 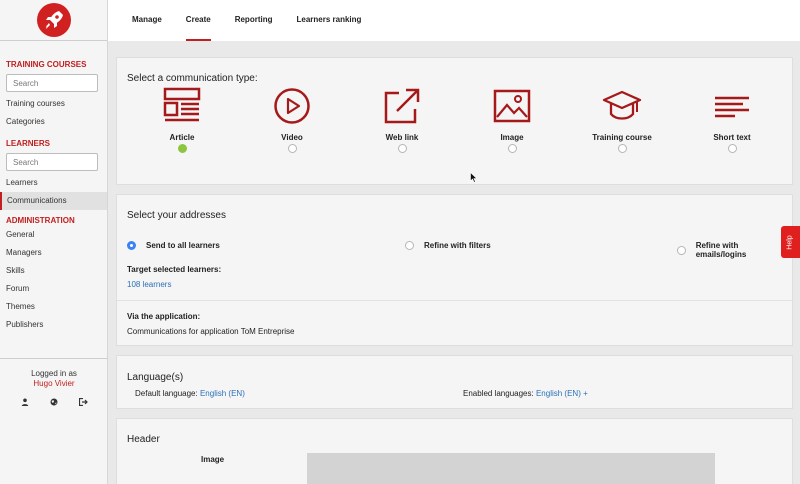 I want to click on header-title: Header, so click(x=143, y=439).